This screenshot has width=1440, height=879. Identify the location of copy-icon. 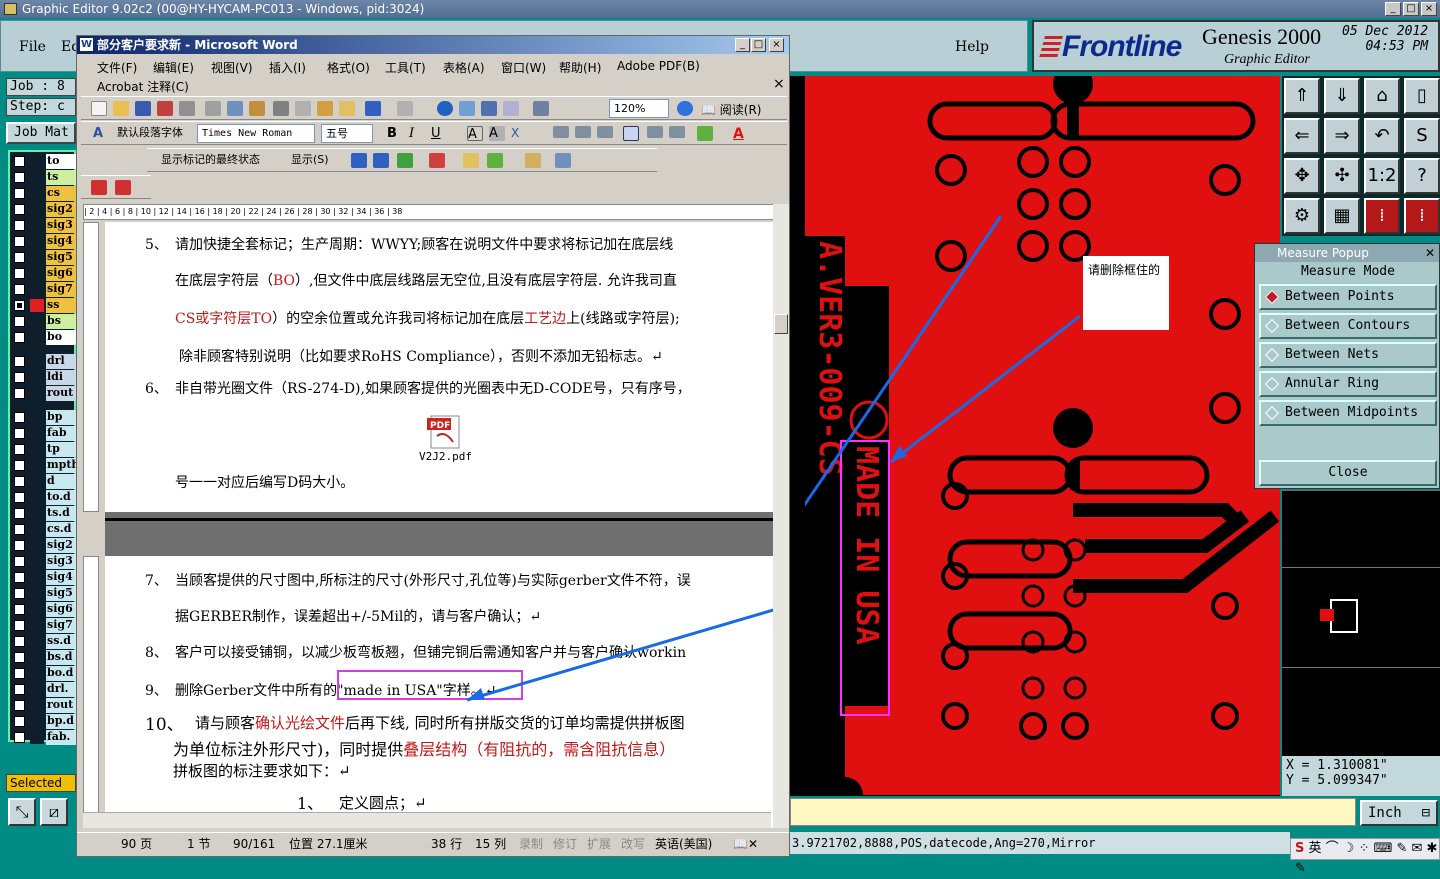
(303, 108).